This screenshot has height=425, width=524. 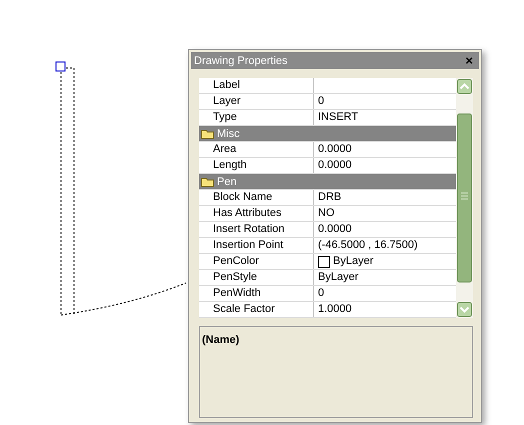 I want to click on property-name: Label, so click(x=262, y=85).